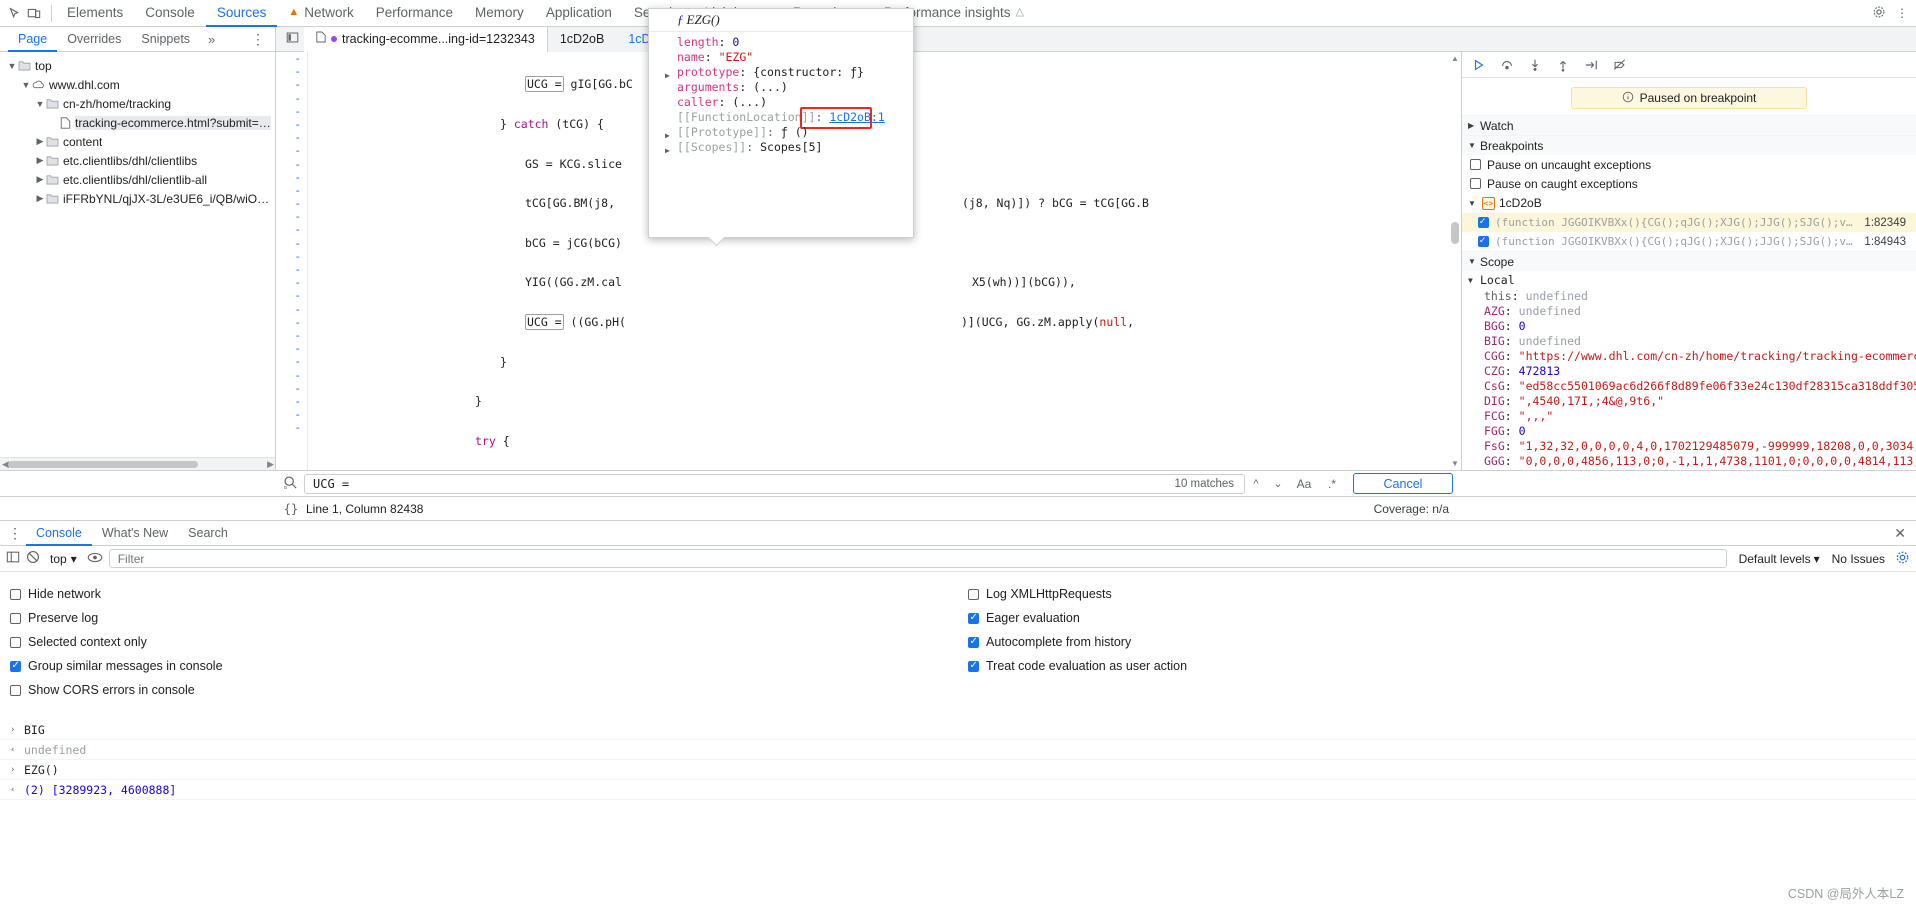  Describe the element at coordinates (1442, 594) in the screenshot. I see `setting-log-xhr: Log XMLHttpRequests` at that location.